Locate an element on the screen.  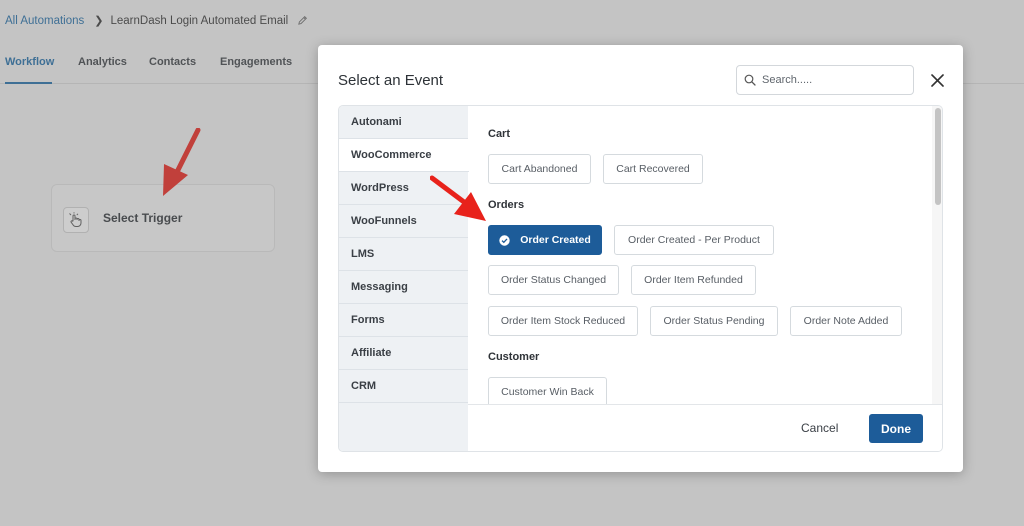
event-order-item-refunded-button: Order Item Refunded is located at coordinates (693, 280).